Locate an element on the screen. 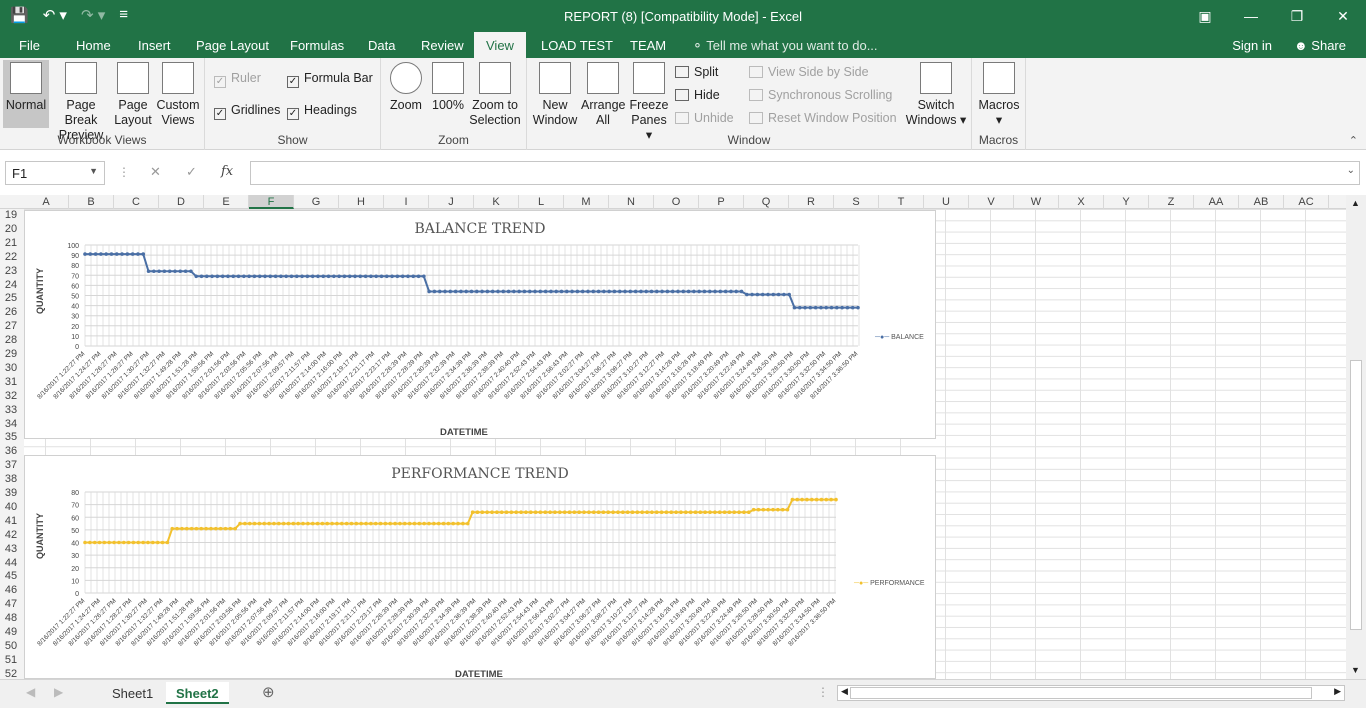  switch-windows-button: Switch Windows ▾ is located at coordinates (936, 94).